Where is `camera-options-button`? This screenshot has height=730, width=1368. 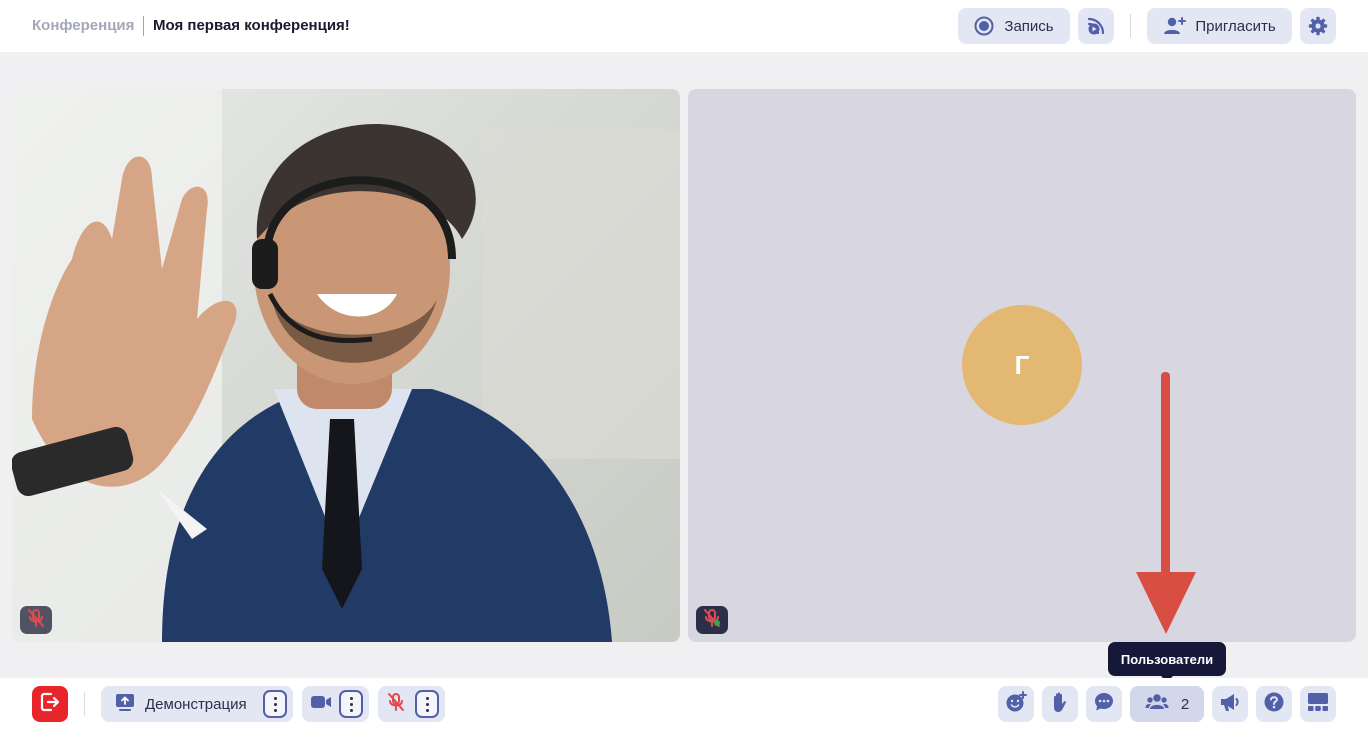 camera-options-button is located at coordinates (351, 704).